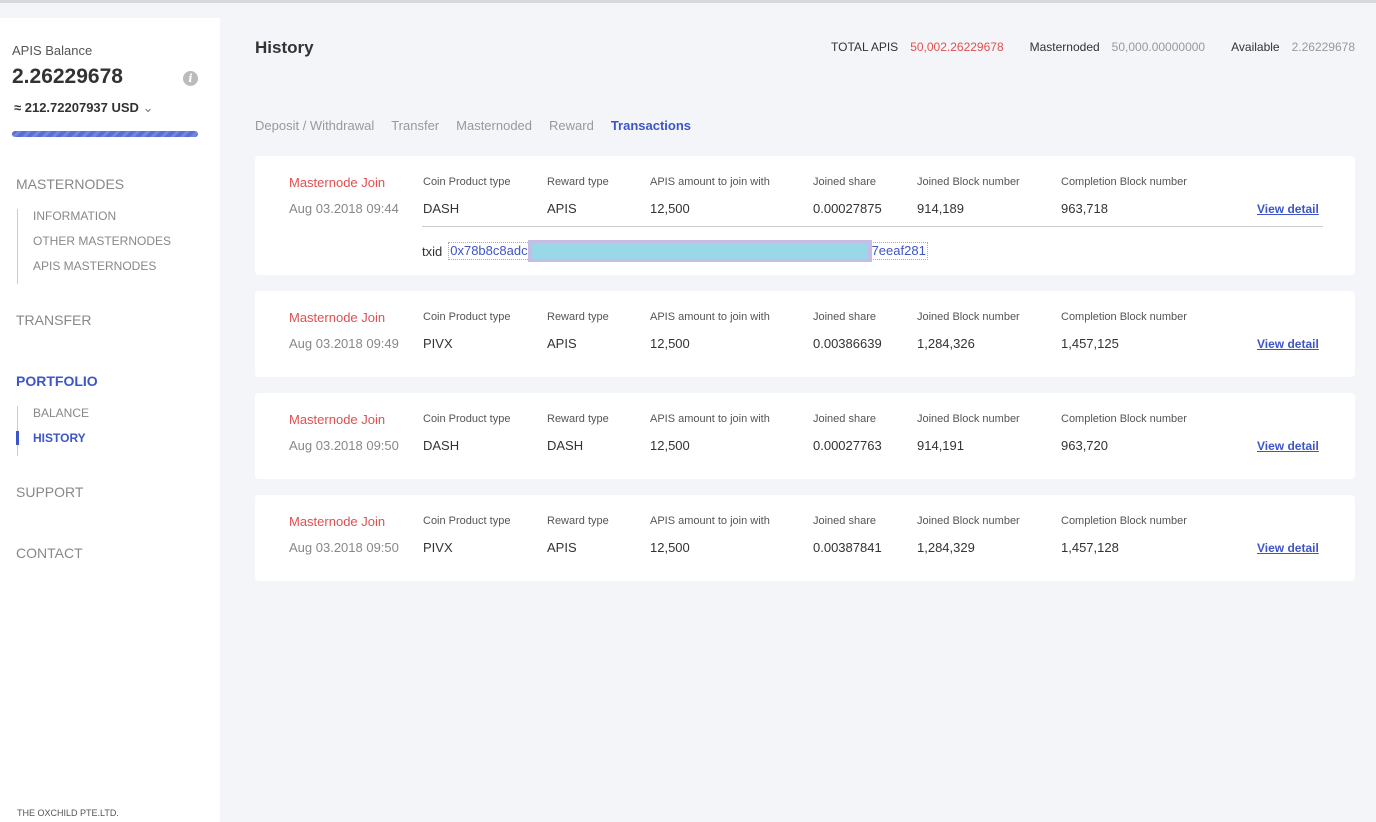 The height and width of the screenshot is (822, 1376). Describe the element at coordinates (76, 107) in the screenshot. I see `usd-value: ≈ 212.72207937 USD` at that location.